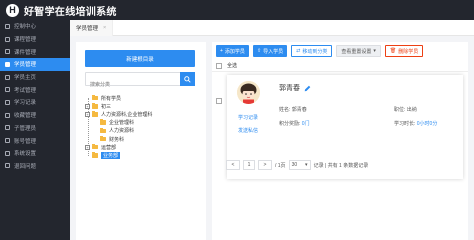  I want to click on file-icon, so click(7, 52).